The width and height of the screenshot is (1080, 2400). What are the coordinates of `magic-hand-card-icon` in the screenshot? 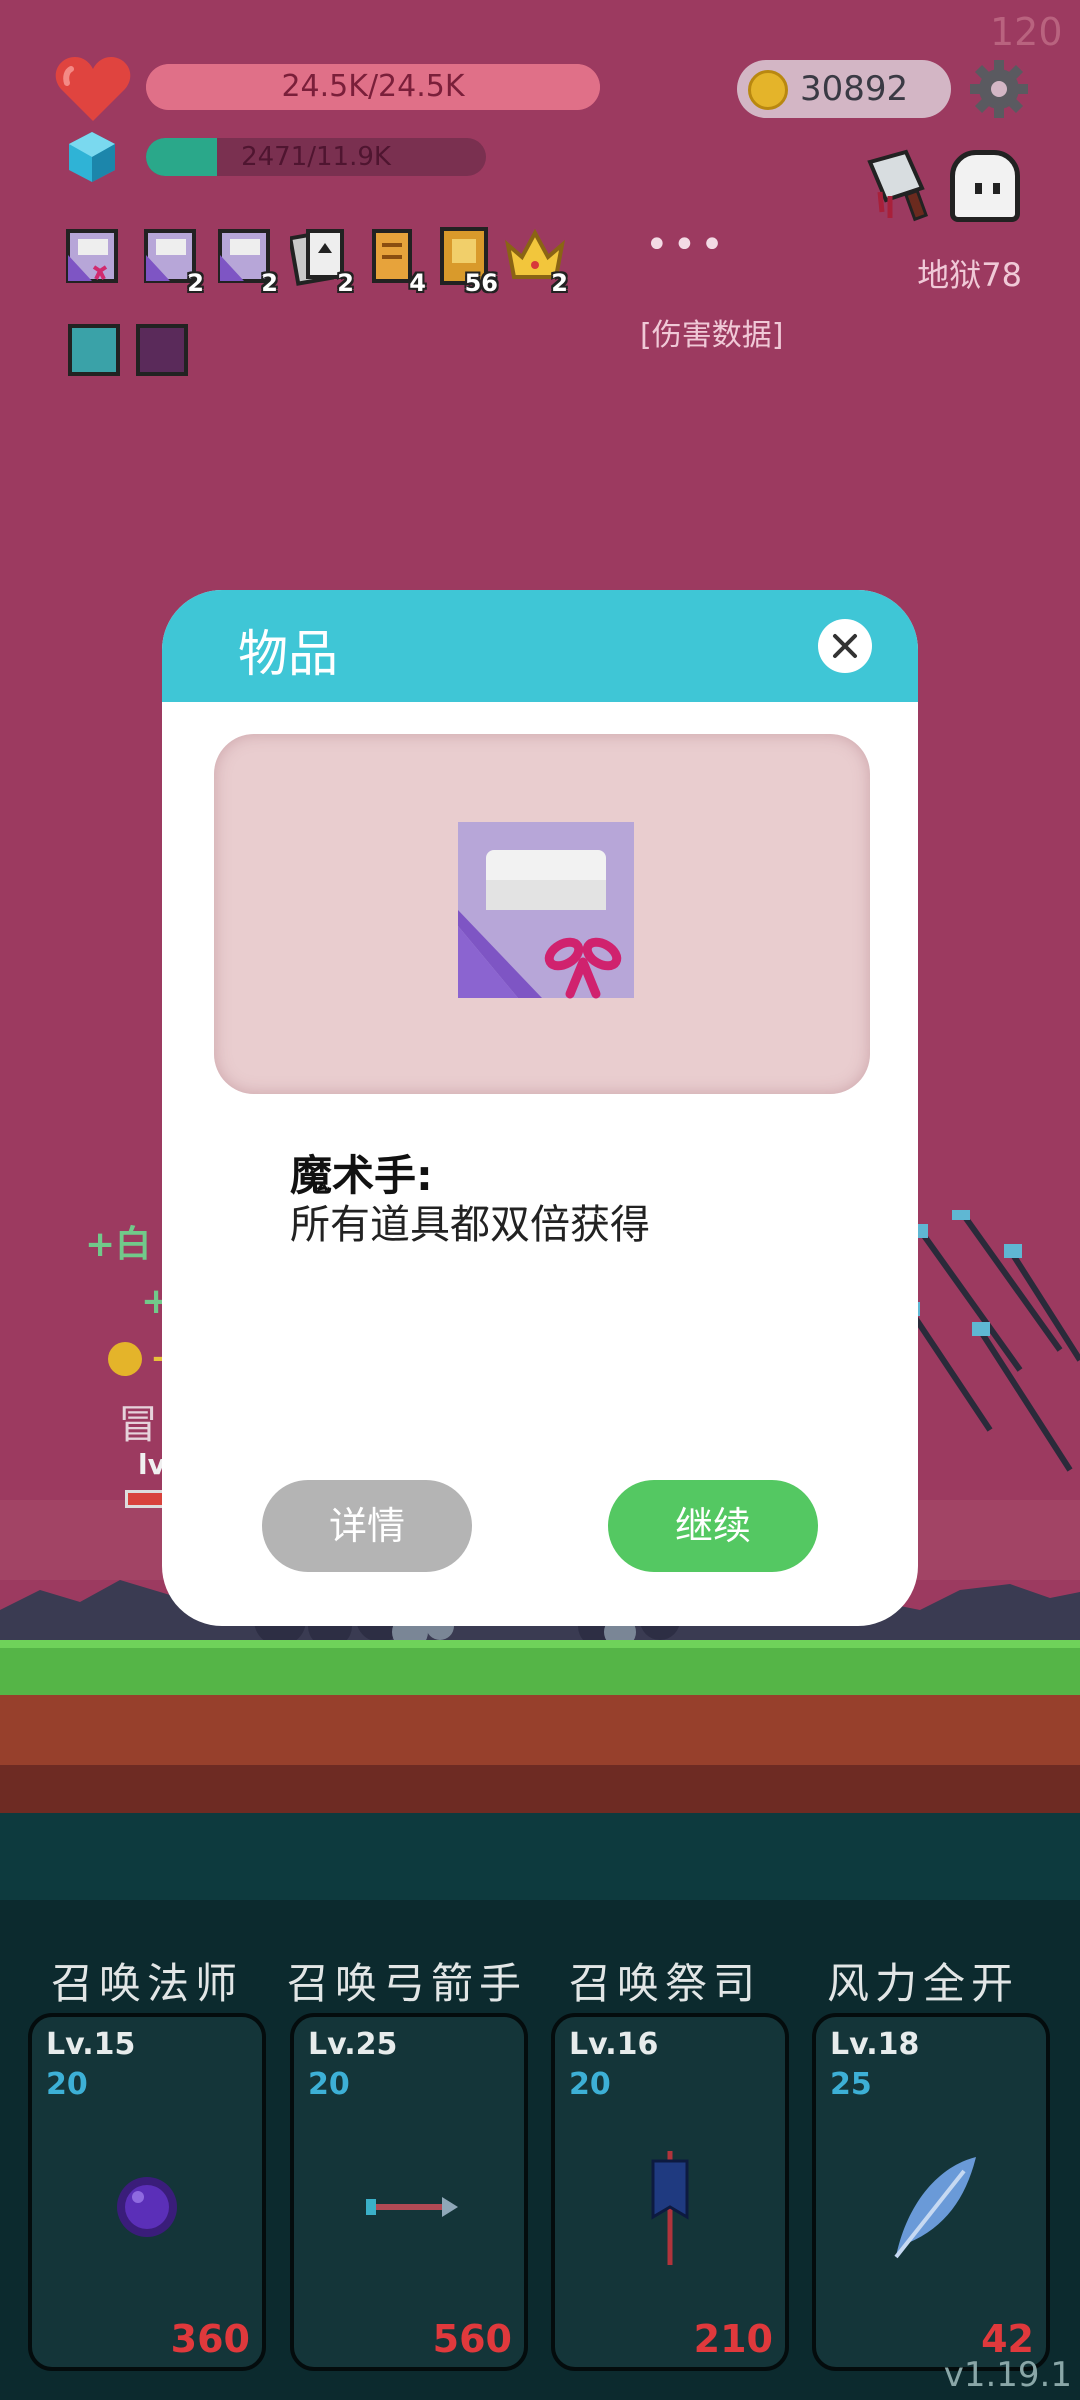 It's located at (546, 910).